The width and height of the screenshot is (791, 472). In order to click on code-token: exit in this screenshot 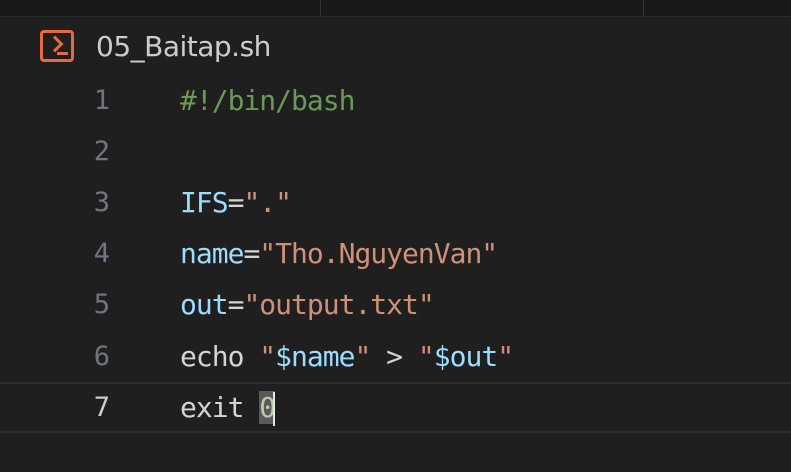, I will do `click(220, 407)`.